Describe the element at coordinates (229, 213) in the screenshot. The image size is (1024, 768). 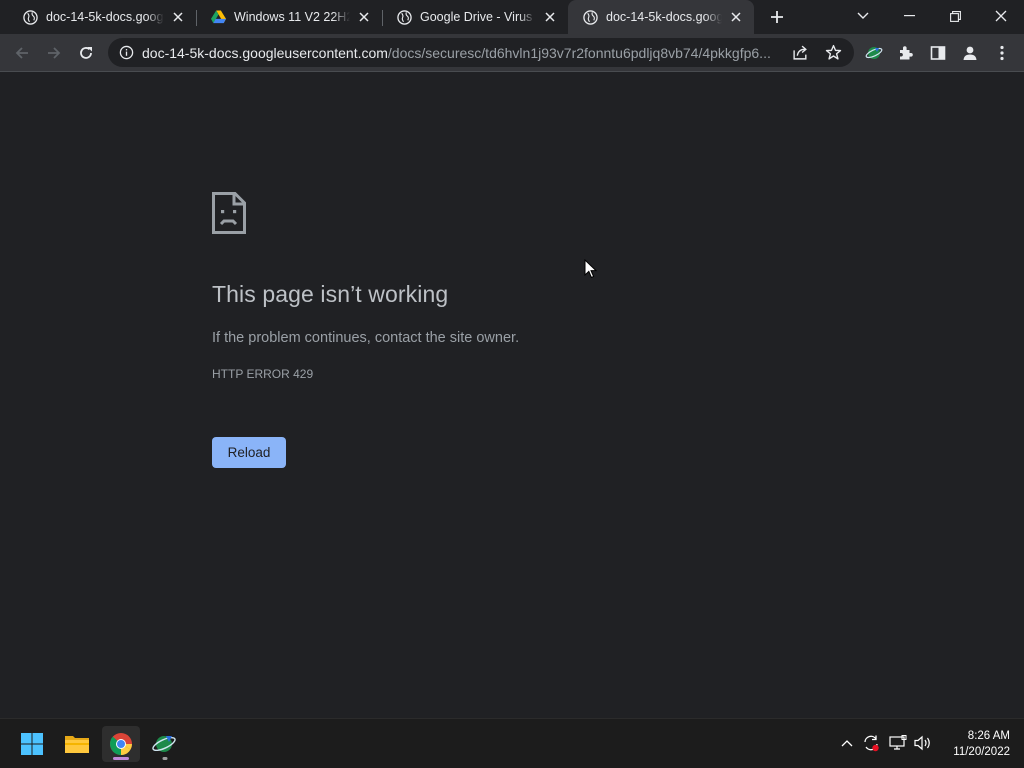
I see `sad-page-icon` at that location.